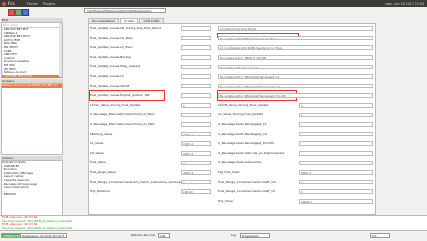 The height and width of the screenshot is (241, 427). I want to click on menu-bar: Fichier Plugins, so click(43, 4).